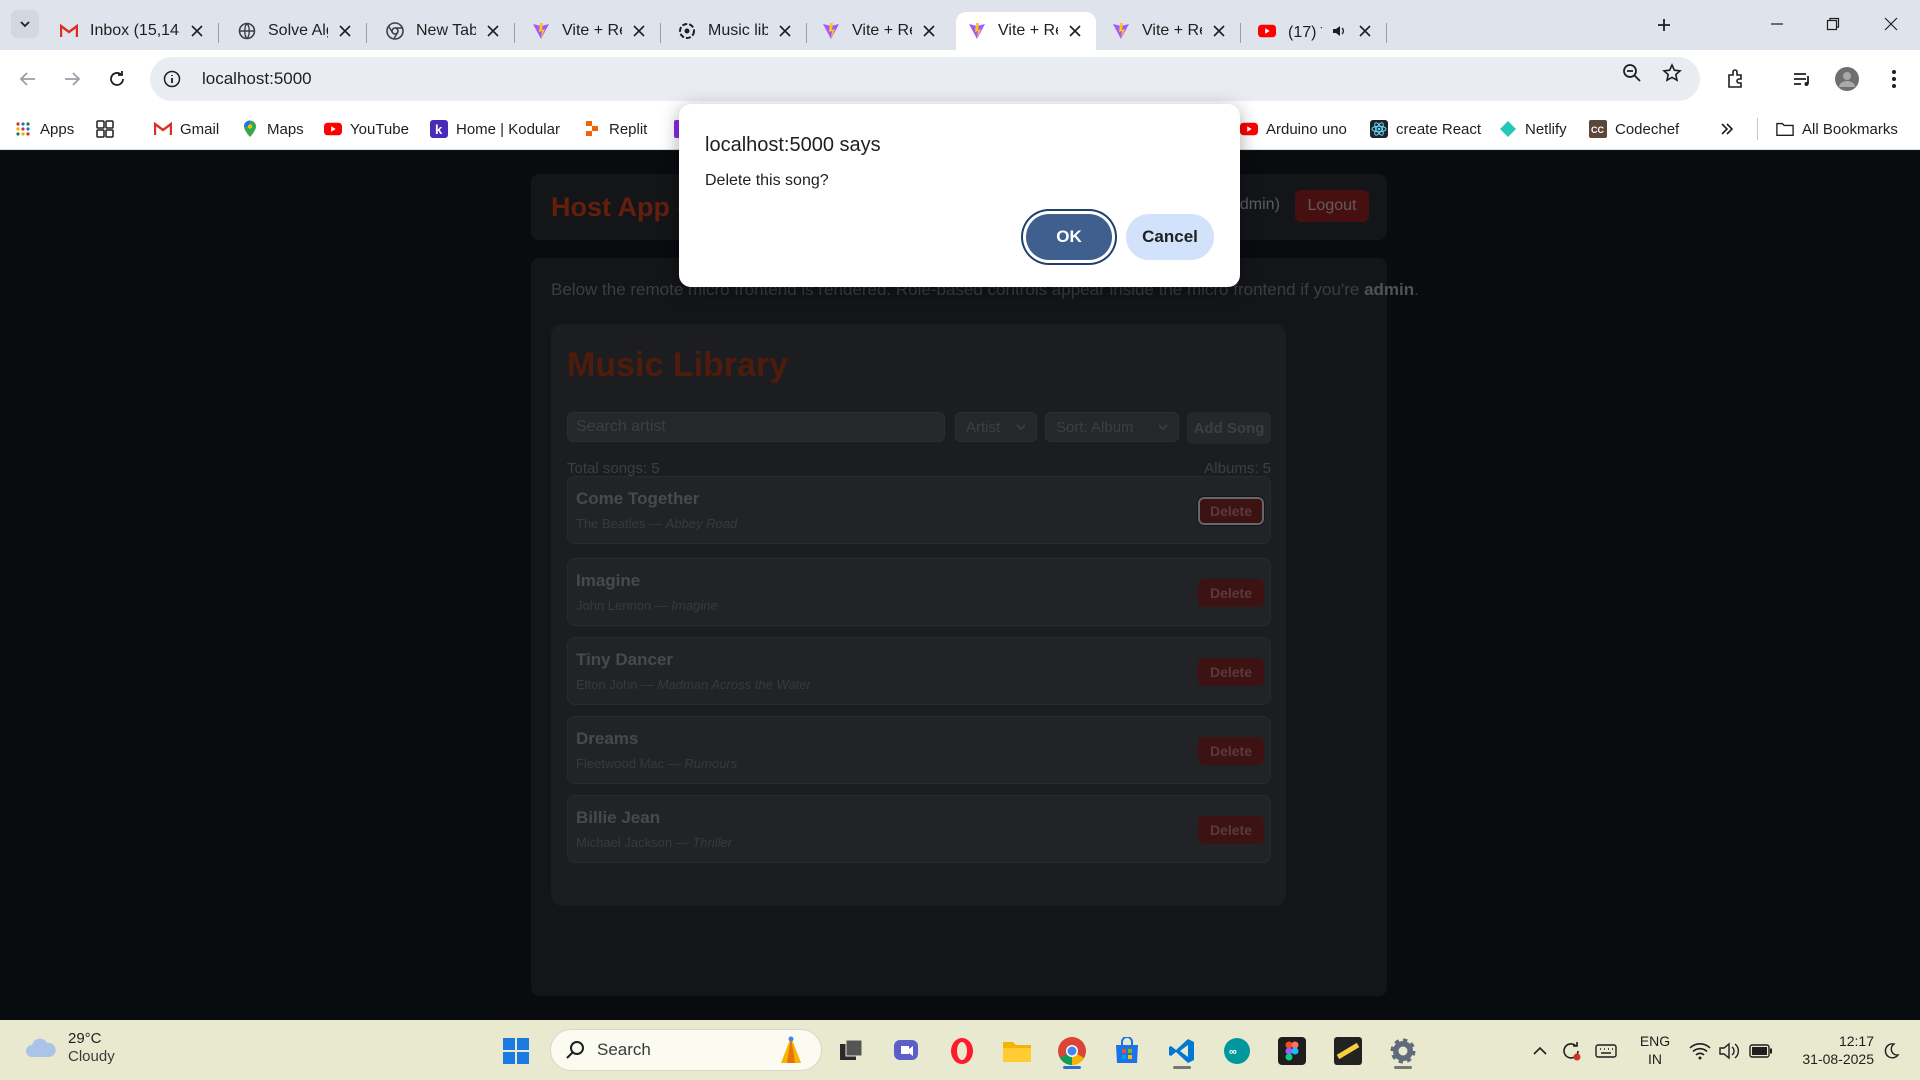 The width and height of the screenshot is (1920, 1080). I want to click on chrome-taskbar-icon, so click(1072, 1051).